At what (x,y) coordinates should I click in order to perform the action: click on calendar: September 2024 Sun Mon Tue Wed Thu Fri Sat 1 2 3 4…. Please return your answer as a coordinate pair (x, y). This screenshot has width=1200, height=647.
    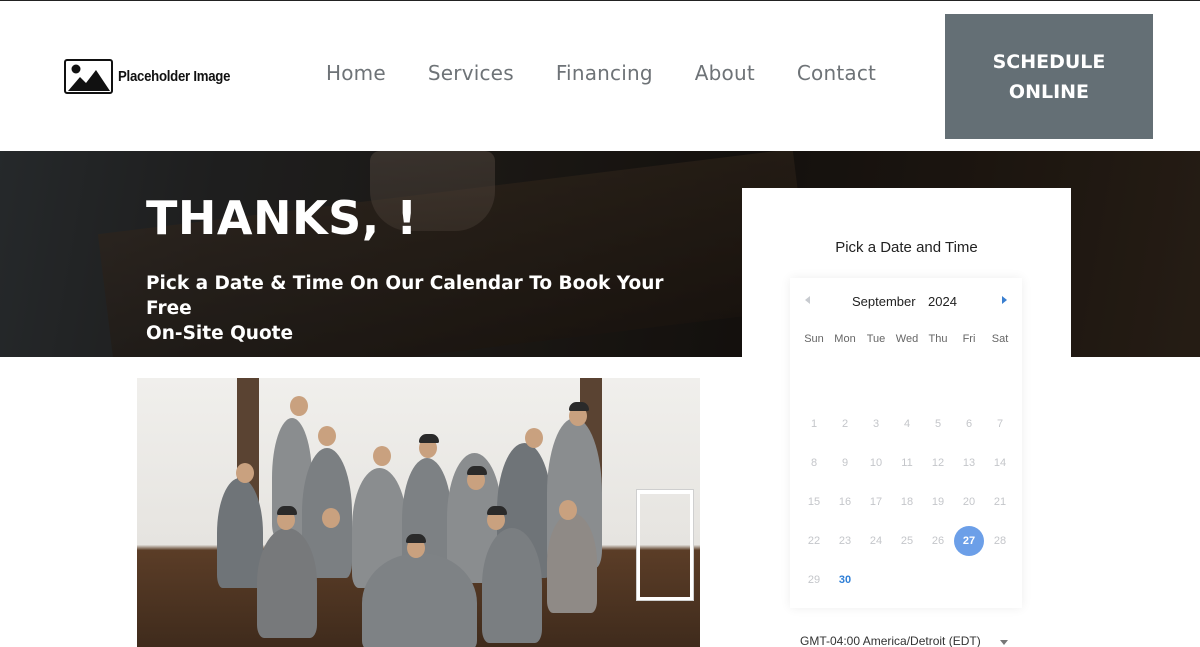
    Looking at the image, I should click on (906, 443).